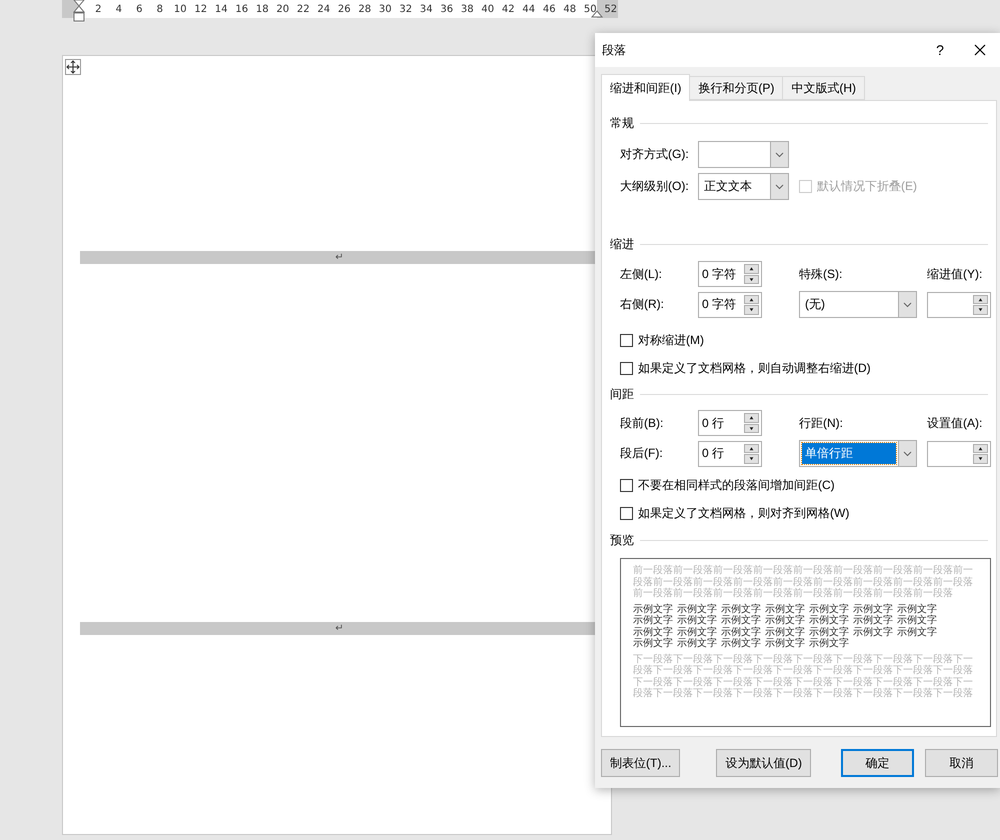  I want to click on field-label: 左侧(L):, so click(641, 274).